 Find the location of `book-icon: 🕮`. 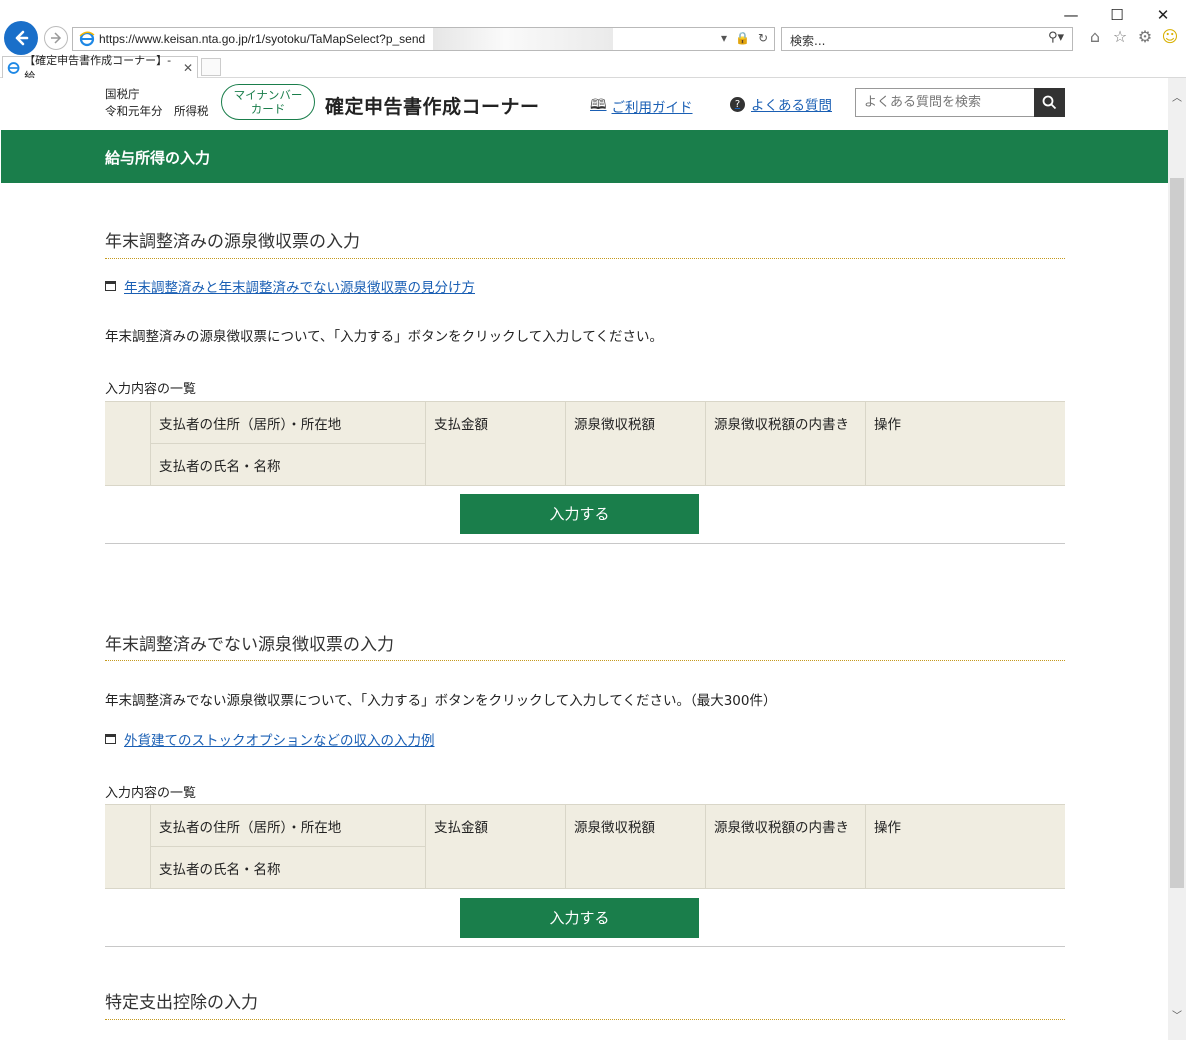

book-icon: 🕮 is located at coordinates (598, 105).